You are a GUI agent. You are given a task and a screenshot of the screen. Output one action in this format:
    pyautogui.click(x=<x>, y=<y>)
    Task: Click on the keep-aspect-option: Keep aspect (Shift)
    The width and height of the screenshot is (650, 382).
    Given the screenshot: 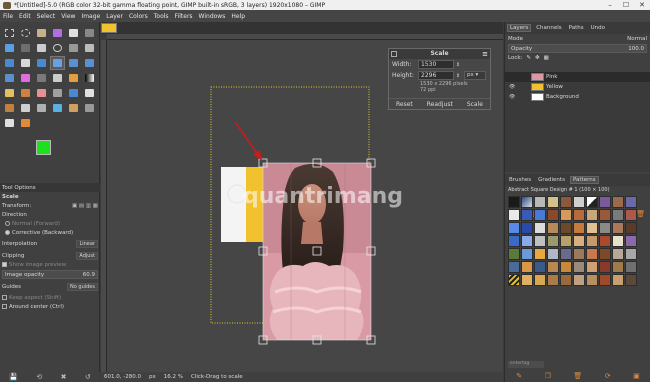 What is the action you would take?
    pyautogui.click(x=50, y=297)
    